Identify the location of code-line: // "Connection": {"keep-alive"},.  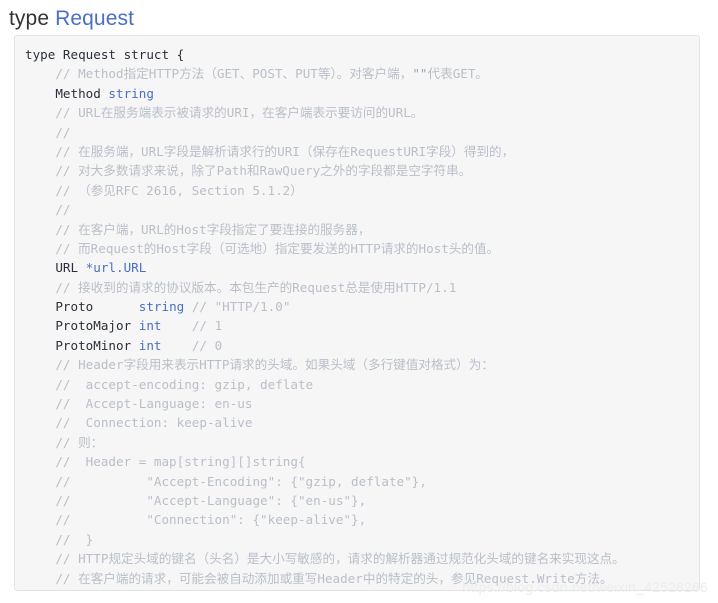
(362, 519).